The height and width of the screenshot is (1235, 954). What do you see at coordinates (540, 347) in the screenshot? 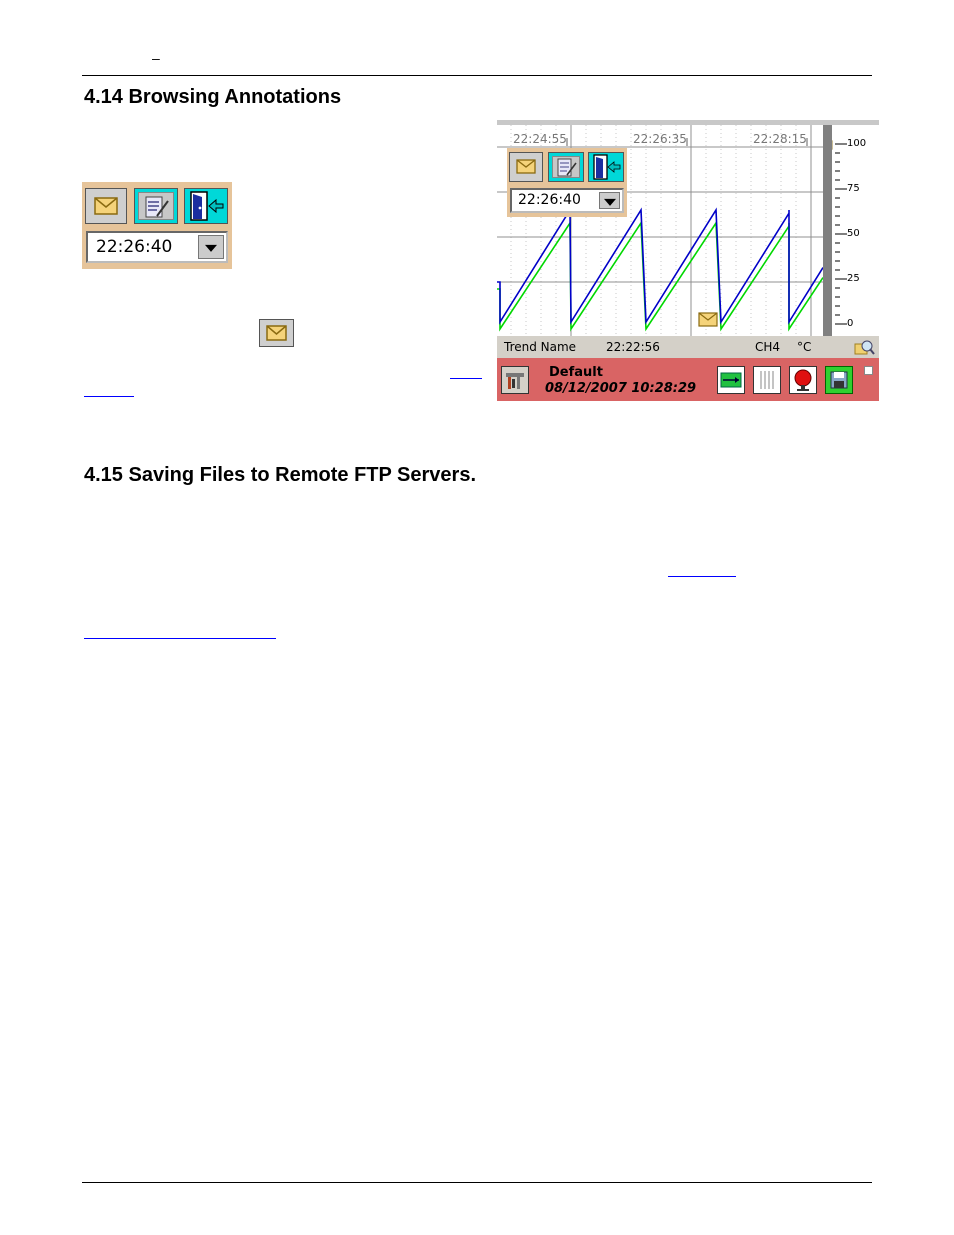
I see `trend-name-label: Trend Name` at bounding box center [540, 347].